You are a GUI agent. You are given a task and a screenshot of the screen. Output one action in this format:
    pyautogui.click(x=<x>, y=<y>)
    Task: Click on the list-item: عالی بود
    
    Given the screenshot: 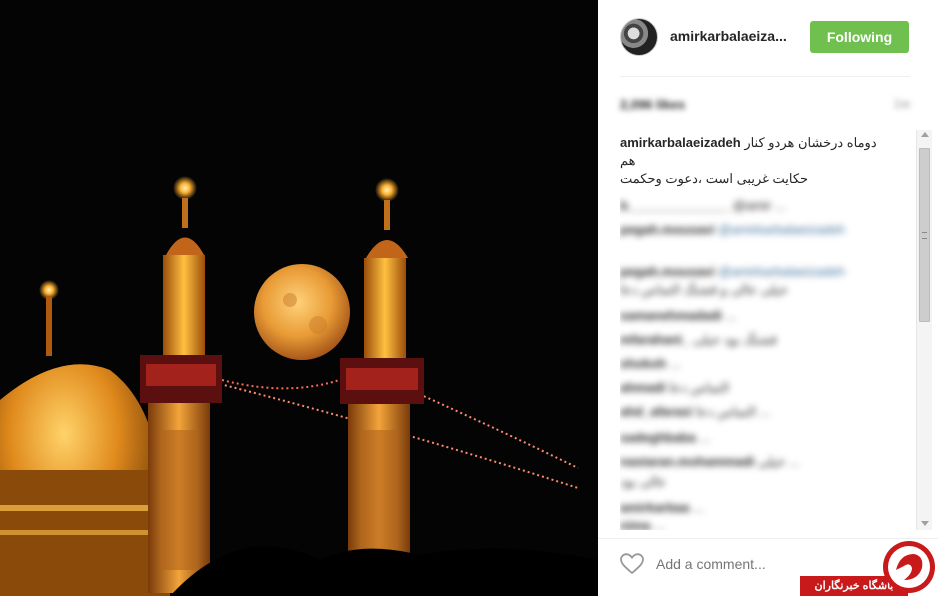 What is the action you would take?
    pyautogui.click(x=643, y=481)
    